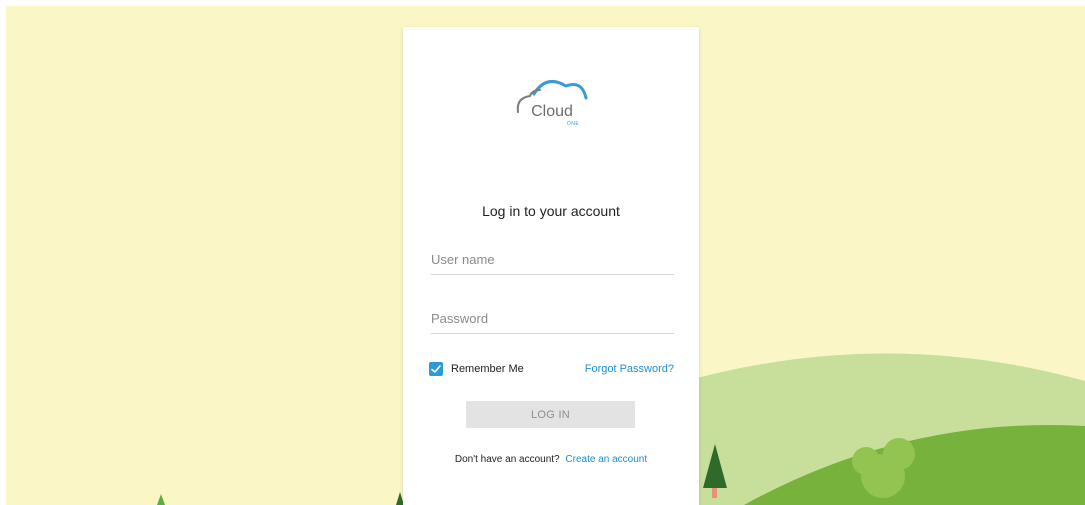 The height and width of the screenshot is (505, 1085). I want to click on login-button: LOG IN, so click(550, 414).